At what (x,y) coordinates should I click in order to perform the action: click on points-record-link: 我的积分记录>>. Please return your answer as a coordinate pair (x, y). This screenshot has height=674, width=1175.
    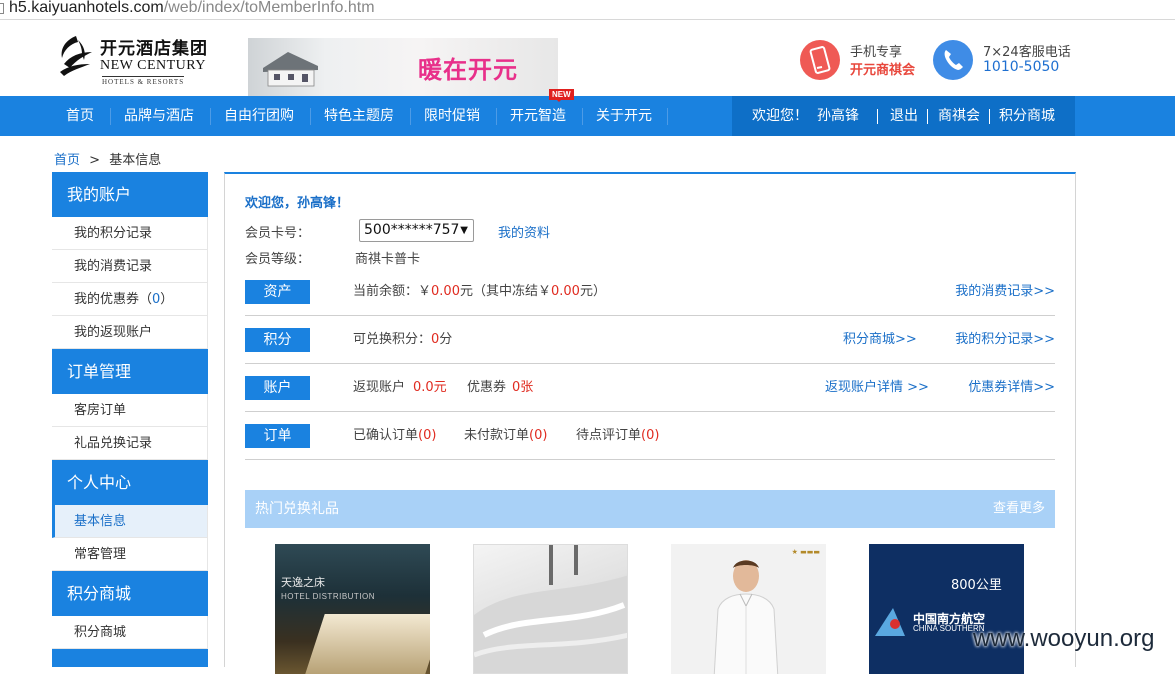
    Looking at the image, I should click on (1005, 340).